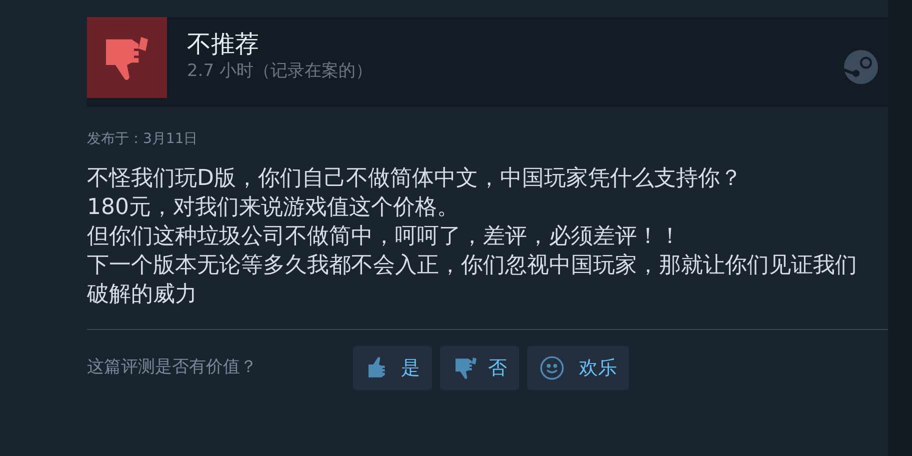  What do you see at coordinates (479, 368) in the screenshot?
I see `vote-button: 否` at bounding box center [479, 368].